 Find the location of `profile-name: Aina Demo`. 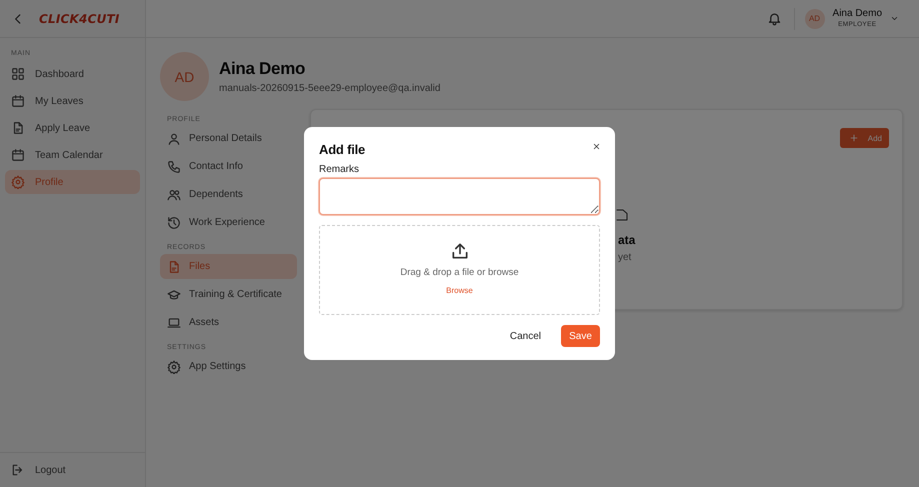

profile-name: Aina Demo is located at coordinates (262, 69).